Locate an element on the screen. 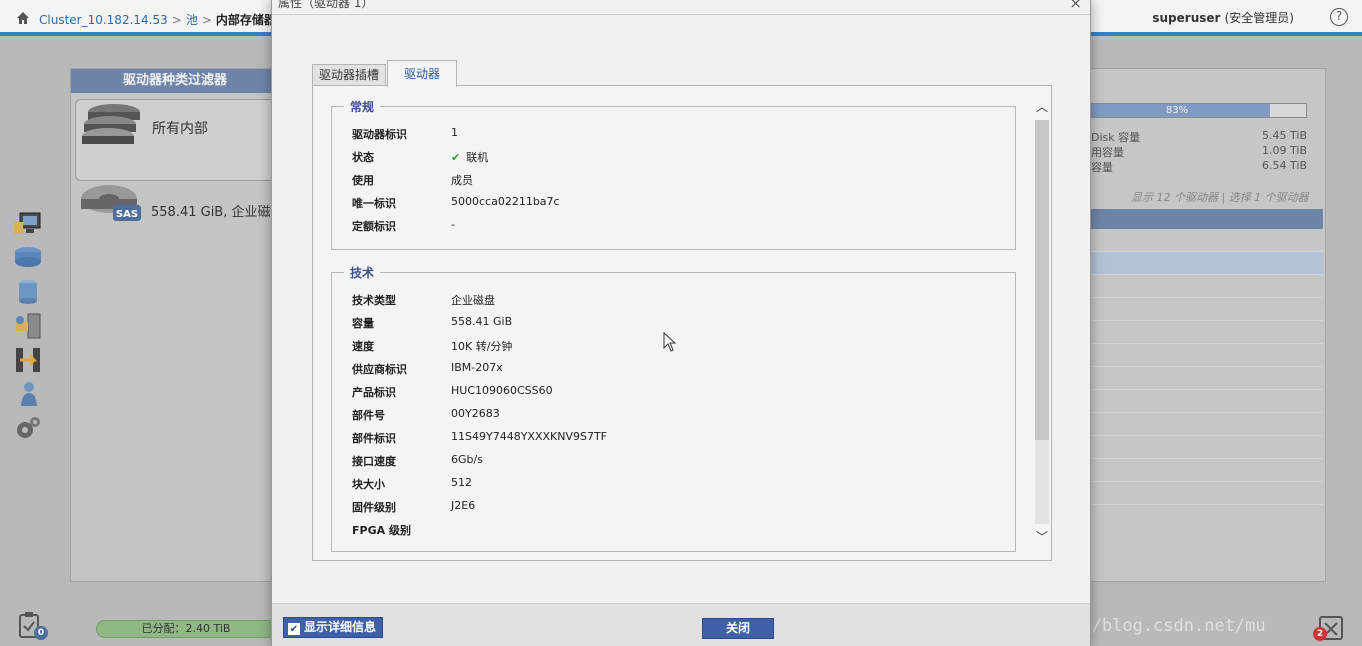  property-value: 11S49Y7448YXXXKNV9S7TF is located at coordinates (529, 436).